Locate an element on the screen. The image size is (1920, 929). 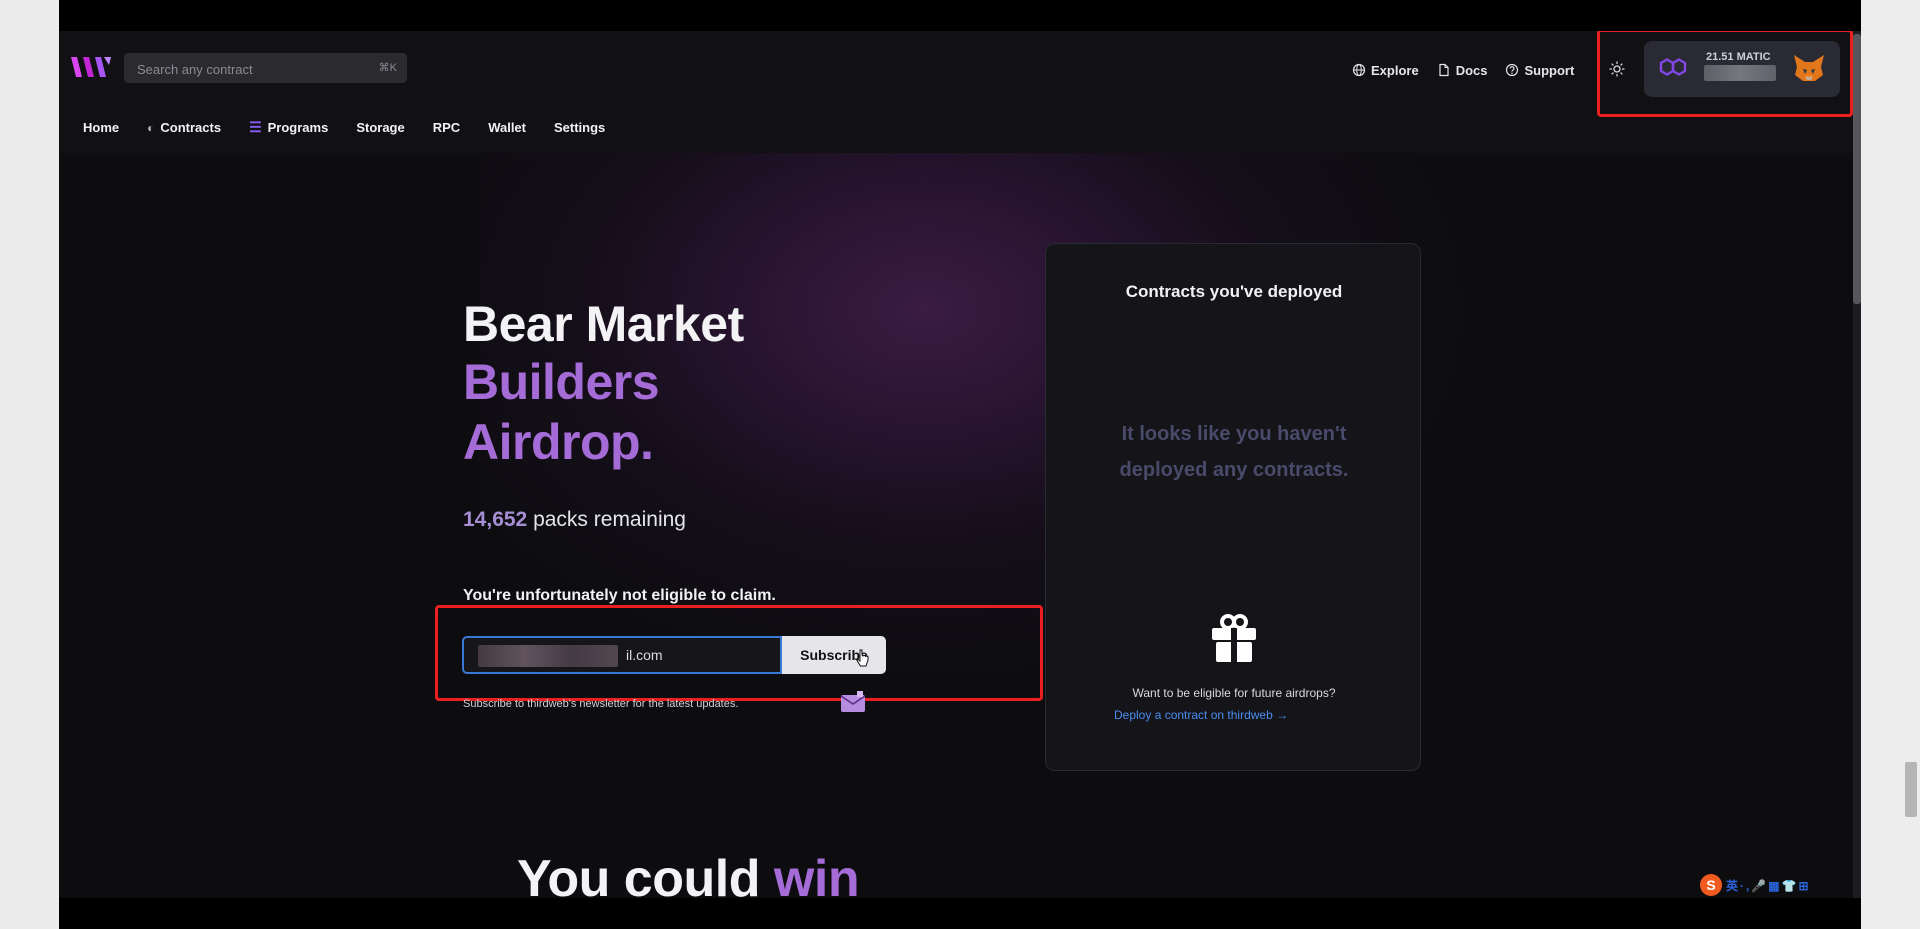
top-links: Explore Docs Support is located at coordinates (1463, 70).